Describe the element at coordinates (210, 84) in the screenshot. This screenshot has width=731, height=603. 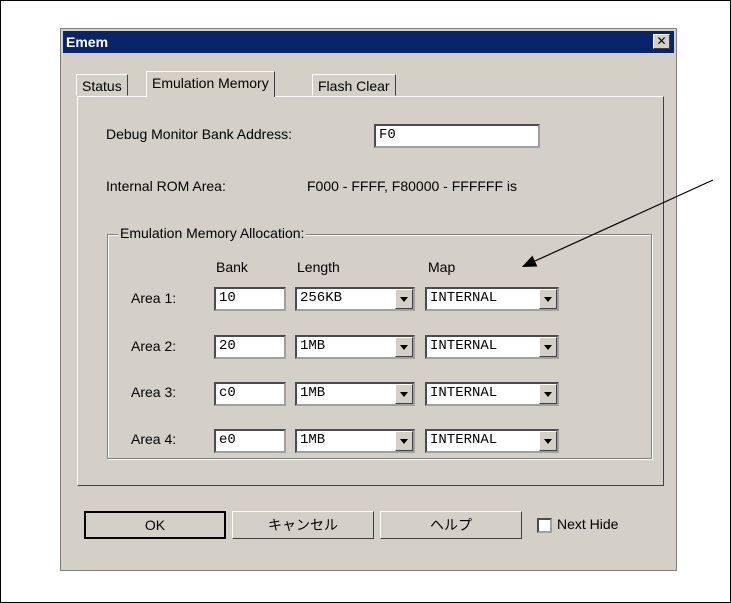
I see `tab-emulation-memory: Emulation Memory` at that location.